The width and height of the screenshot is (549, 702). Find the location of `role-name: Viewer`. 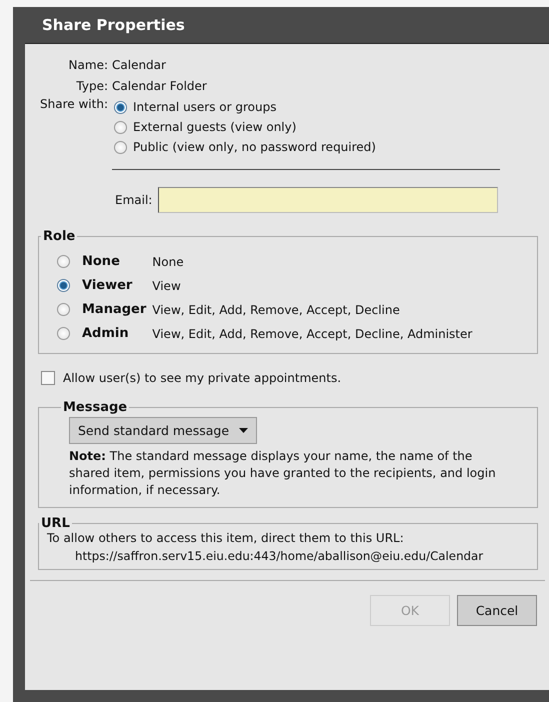

role-name: Viewer is located at coordinates (108, 285).